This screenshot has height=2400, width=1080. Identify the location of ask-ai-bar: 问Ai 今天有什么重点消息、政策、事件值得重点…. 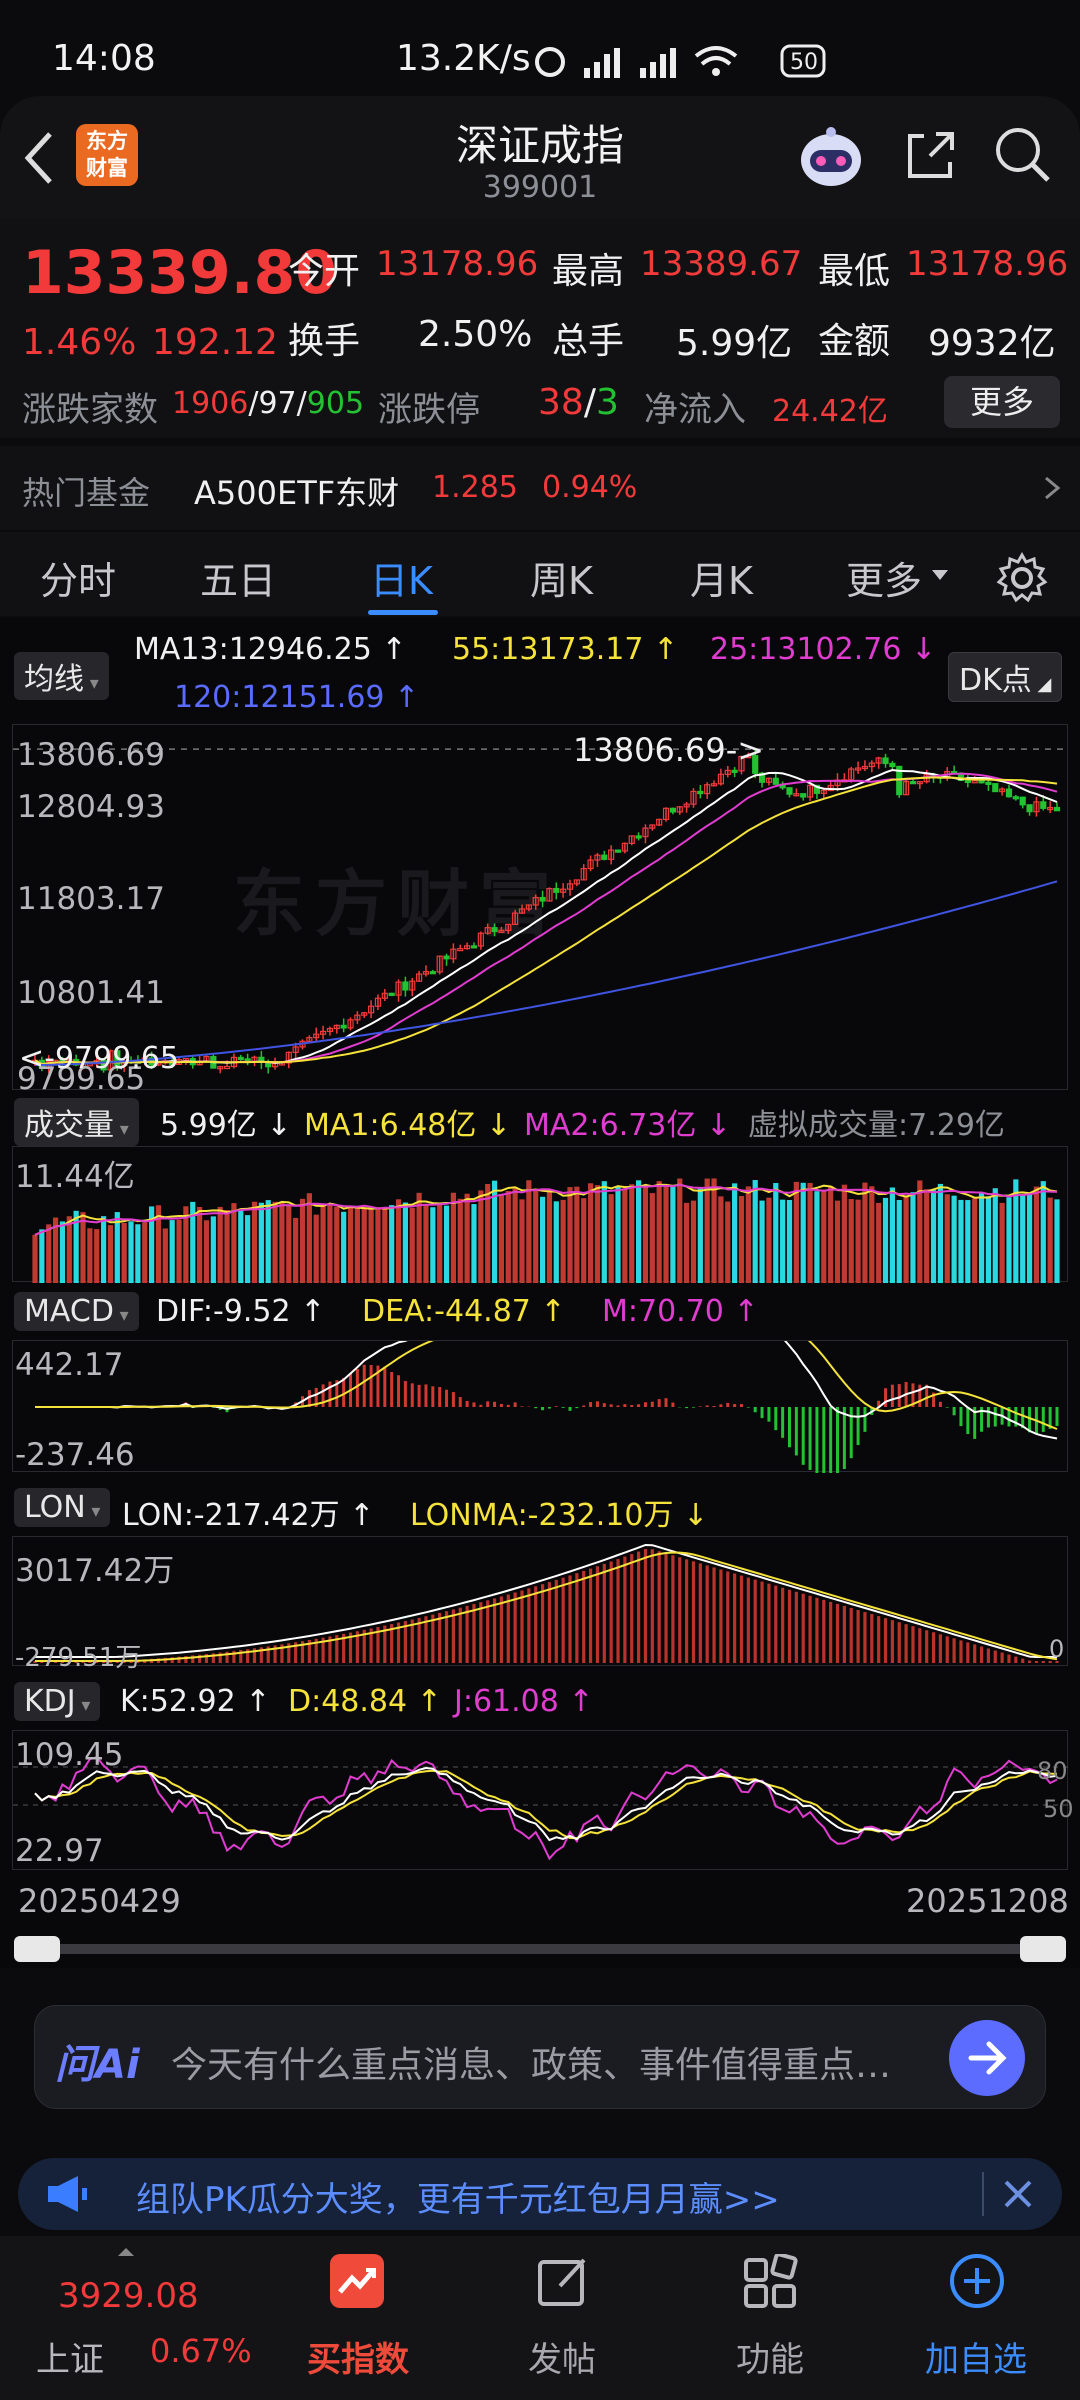
(540, 2057).